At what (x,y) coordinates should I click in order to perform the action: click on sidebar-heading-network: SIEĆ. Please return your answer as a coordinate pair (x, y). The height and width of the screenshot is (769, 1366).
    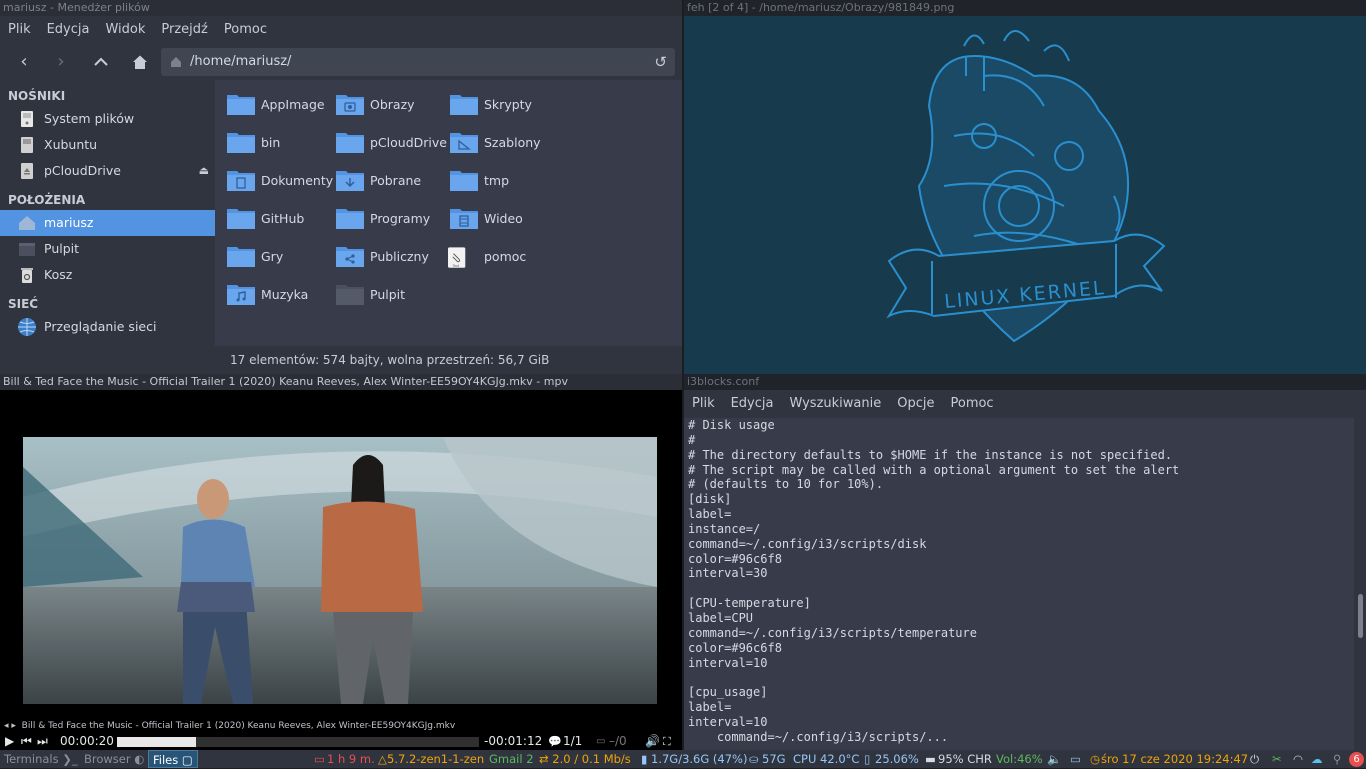
    Looking at the image, I should click on (23, 304).